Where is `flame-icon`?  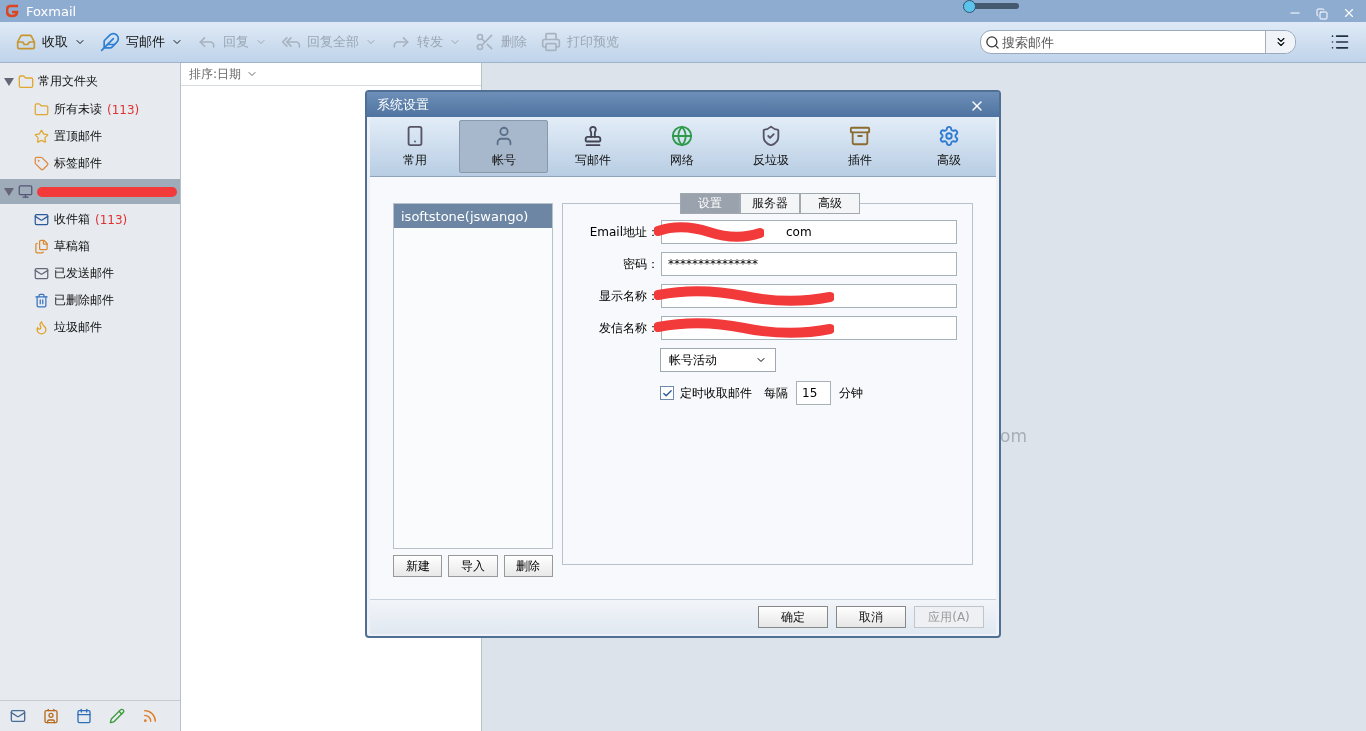
flame-icon is located at coordinates (41, 327).